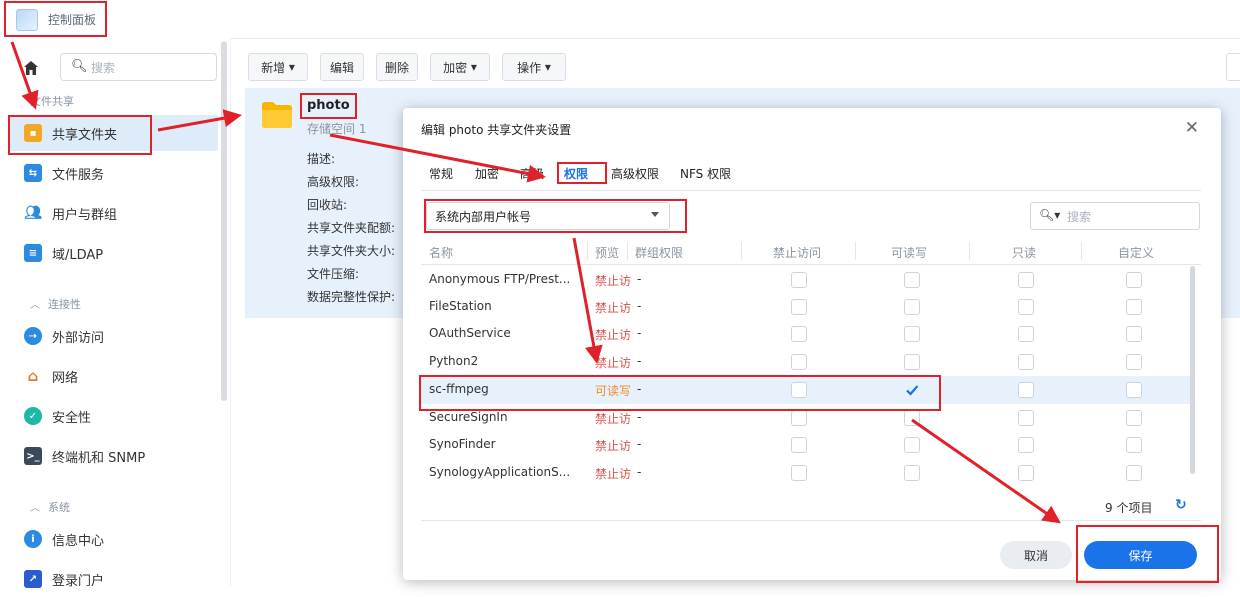 The height and width of the screenshot is (597, 1240). Describe the element at coordinates (441, 173) in the screenshot. I see `tab-general: 常规` at that location.